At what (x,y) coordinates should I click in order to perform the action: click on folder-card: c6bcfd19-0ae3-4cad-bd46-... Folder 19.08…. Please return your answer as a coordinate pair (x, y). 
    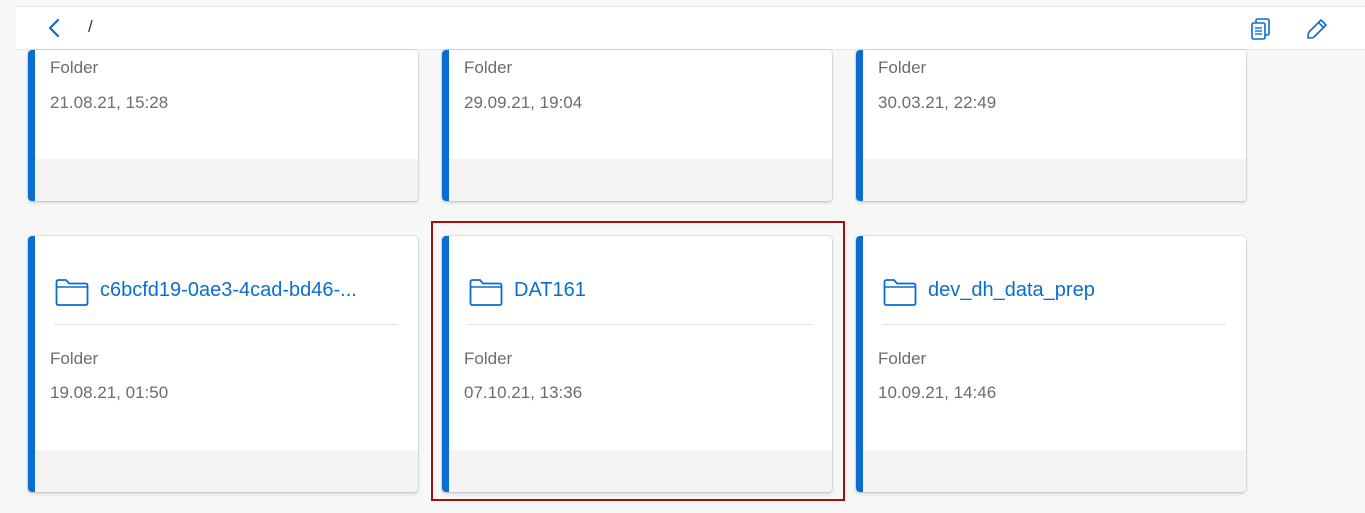
    Looking at the image, I should click on (223, 364).